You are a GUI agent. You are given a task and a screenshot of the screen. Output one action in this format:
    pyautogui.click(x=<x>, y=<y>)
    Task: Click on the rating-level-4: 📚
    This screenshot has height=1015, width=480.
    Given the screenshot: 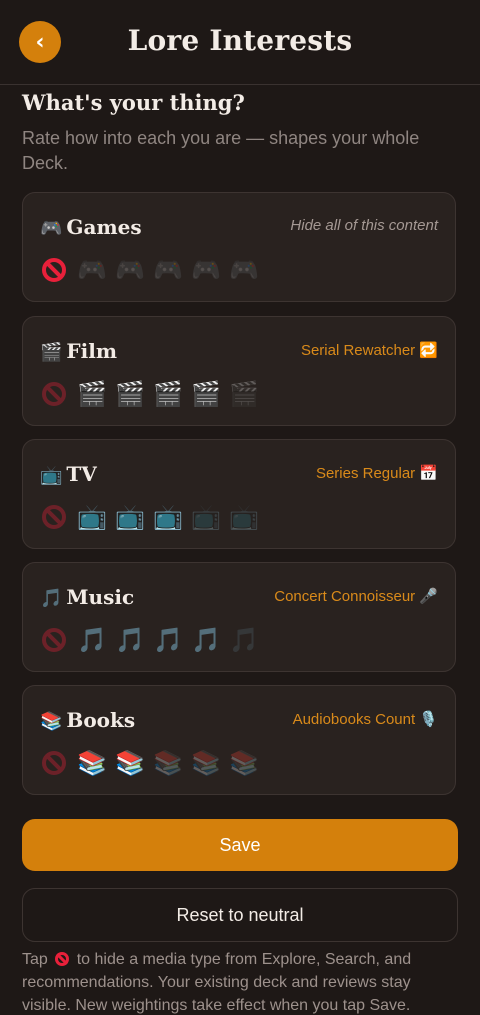 What is the action you would take?
    pyautogui.click(x=206, y=763)
    